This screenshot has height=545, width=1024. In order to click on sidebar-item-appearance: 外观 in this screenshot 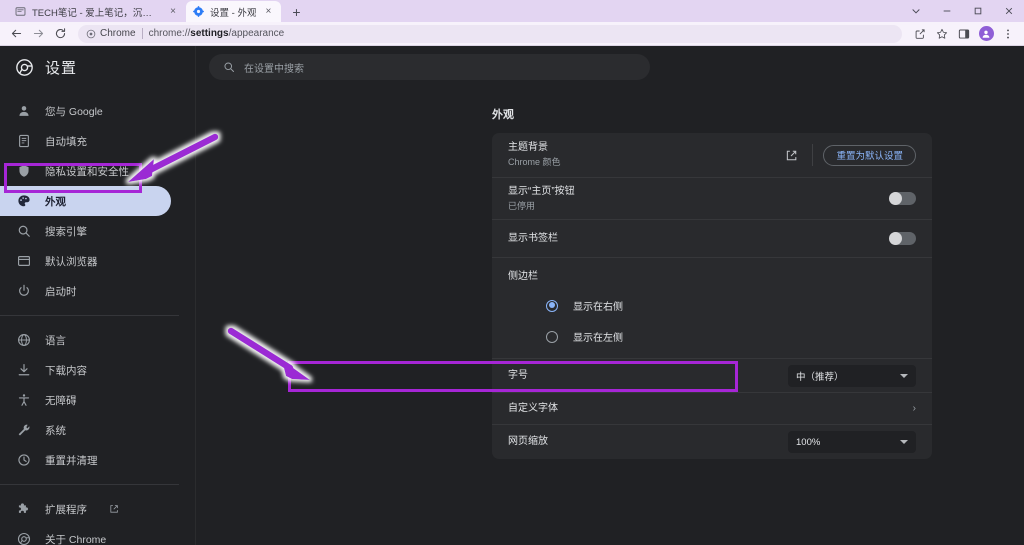, I will do `click(85, 201)`.